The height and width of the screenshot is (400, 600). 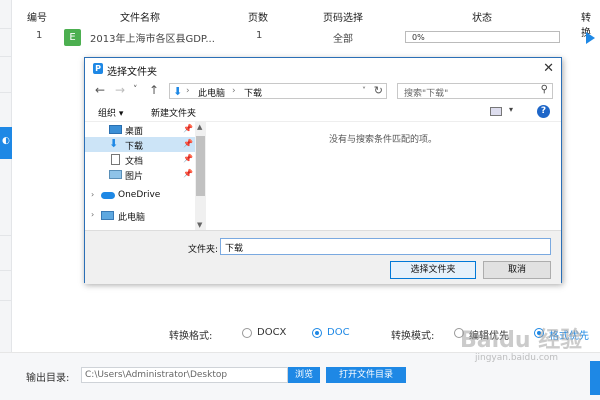 What do you see at coordinates (426, 94) in the screenshot?
I see `search-placeholder: 搜索"下载"` at bounding box center [426, 94].